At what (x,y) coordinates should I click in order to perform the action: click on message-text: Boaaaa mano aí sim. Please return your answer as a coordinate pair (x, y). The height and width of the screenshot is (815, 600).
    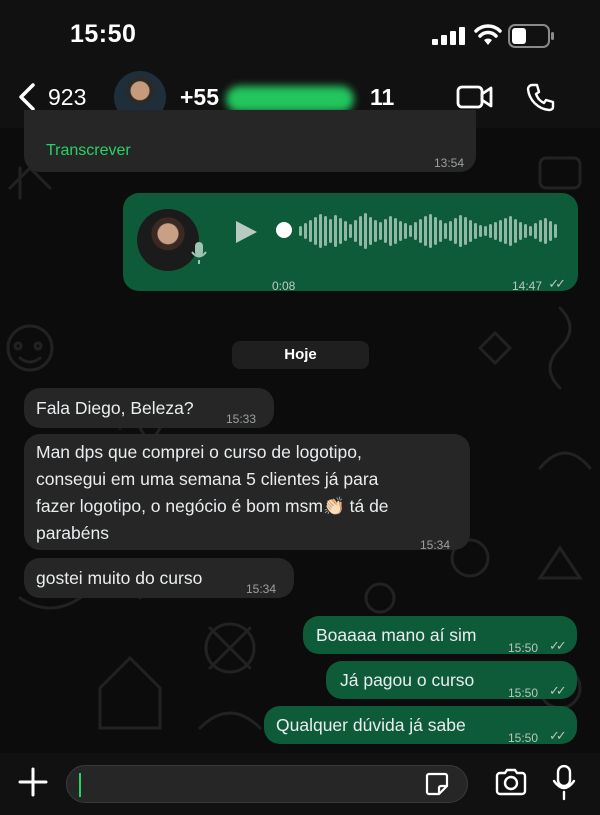
    Looking at the image, I should click on (396, 635).